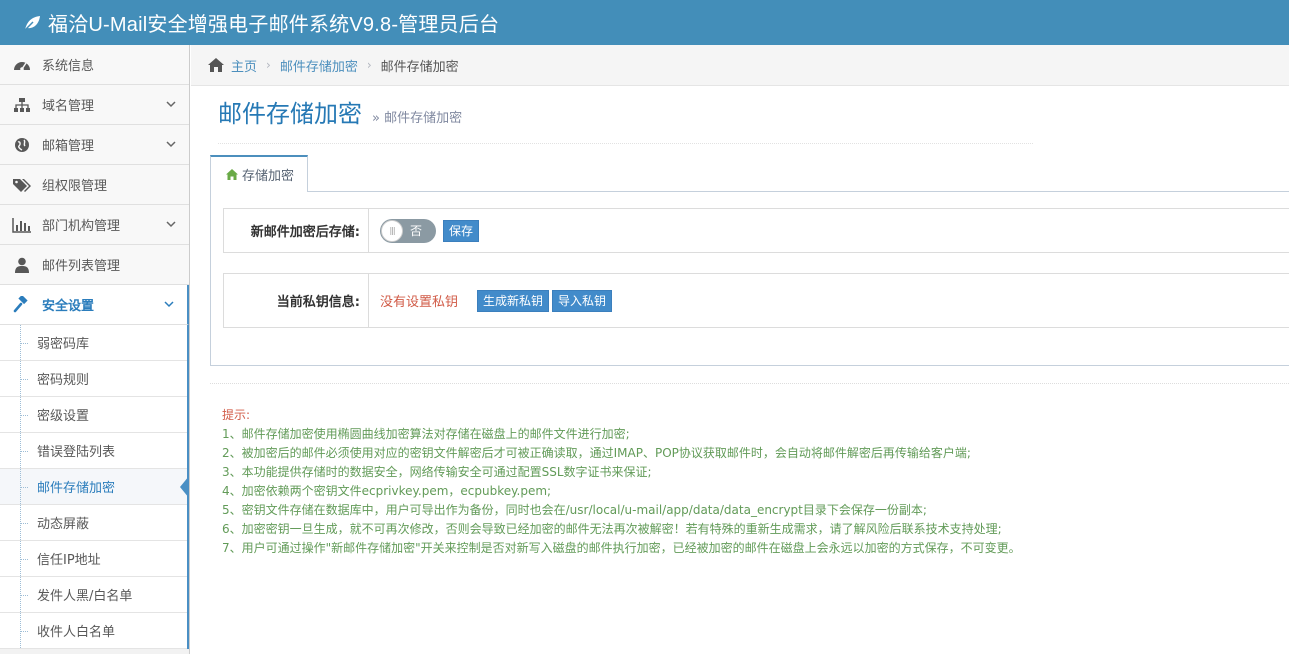  What do you see at coordinates (740, 65) in the screenshot?
I see `breadcrumb: 主页 › 邮件存储加密 › 邮件存储加密` at bounding box center [740, 65].